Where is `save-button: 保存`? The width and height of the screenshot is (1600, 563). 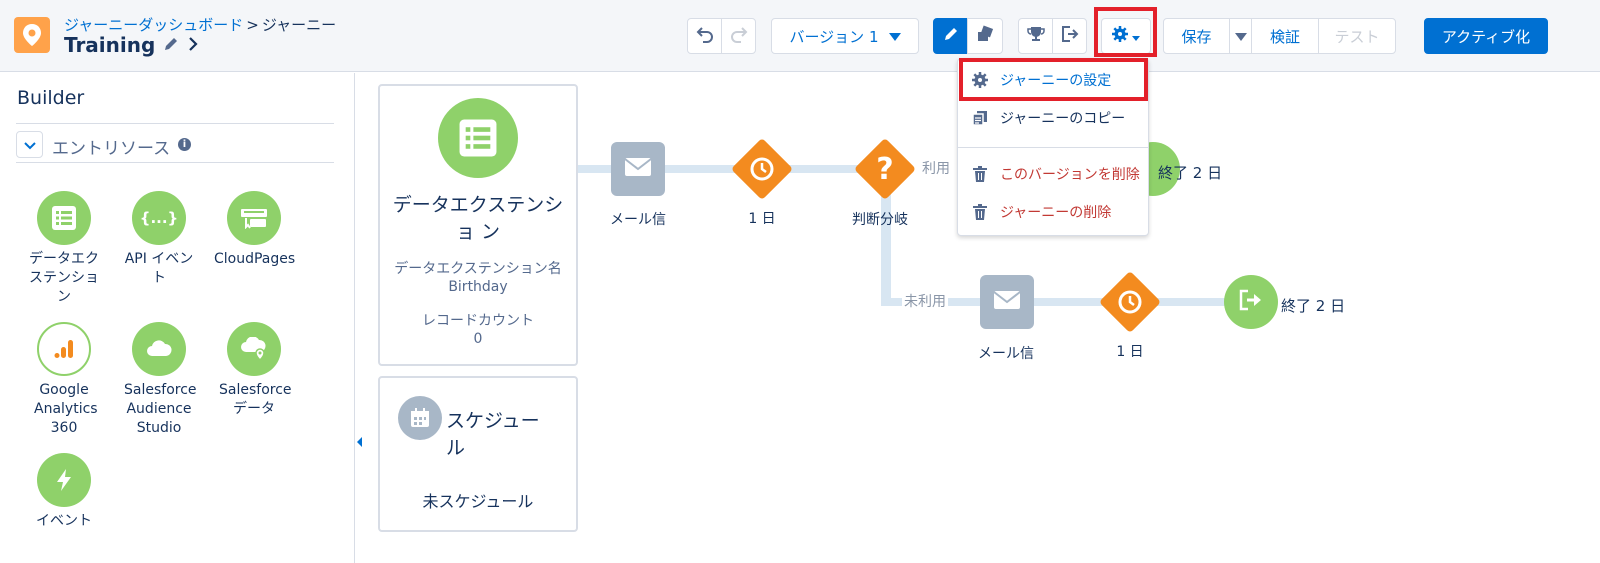 save-button: 保存 is located at coordinates (1196, 36).